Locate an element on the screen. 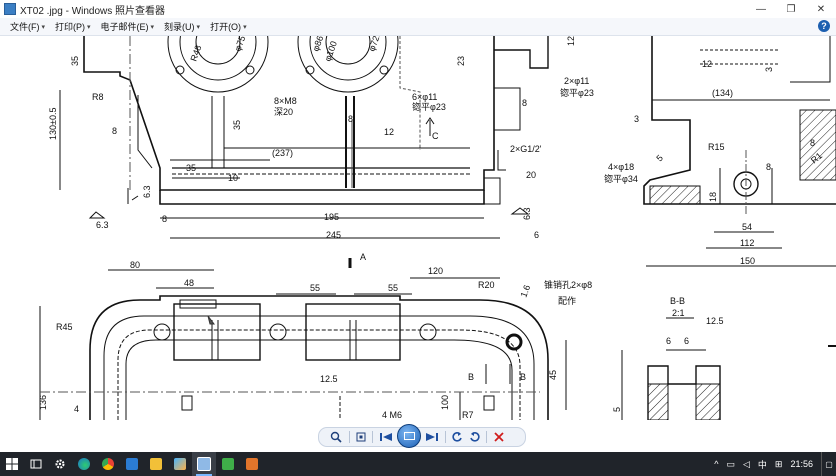  dim-text: R48 is located at coordinates (195, 53).